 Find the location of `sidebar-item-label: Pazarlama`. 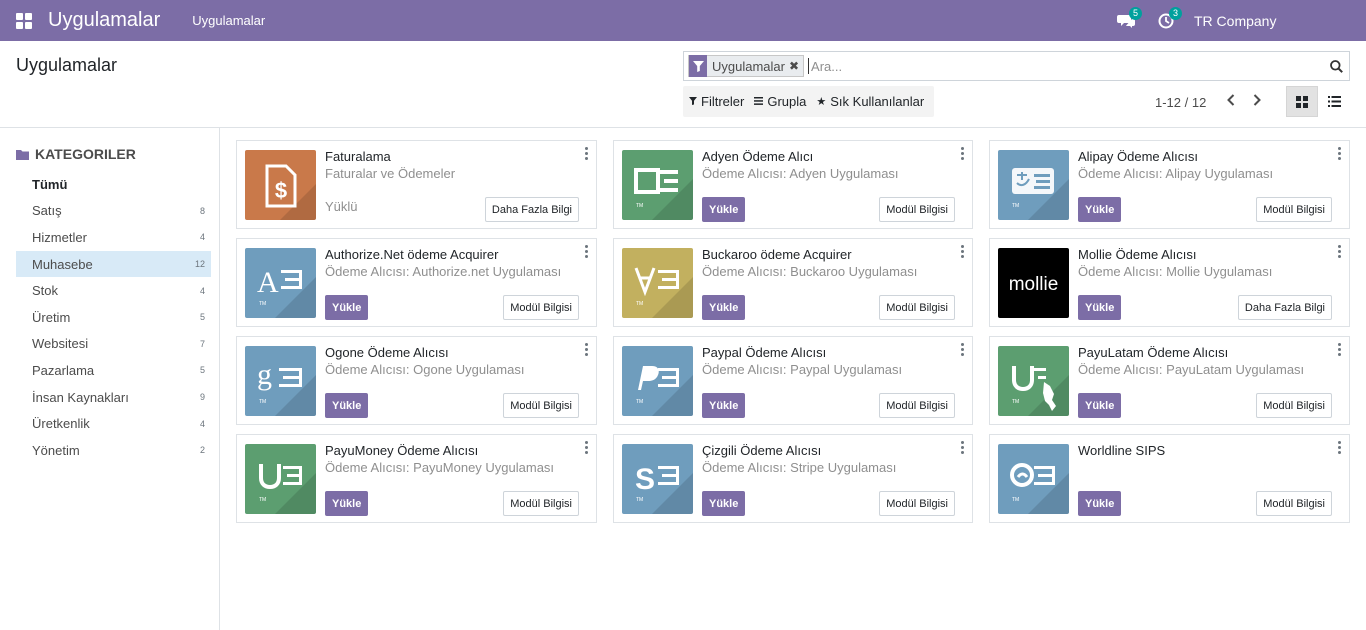

sidebar-item-label: Pazarlama is located at coordinates (63, 370).